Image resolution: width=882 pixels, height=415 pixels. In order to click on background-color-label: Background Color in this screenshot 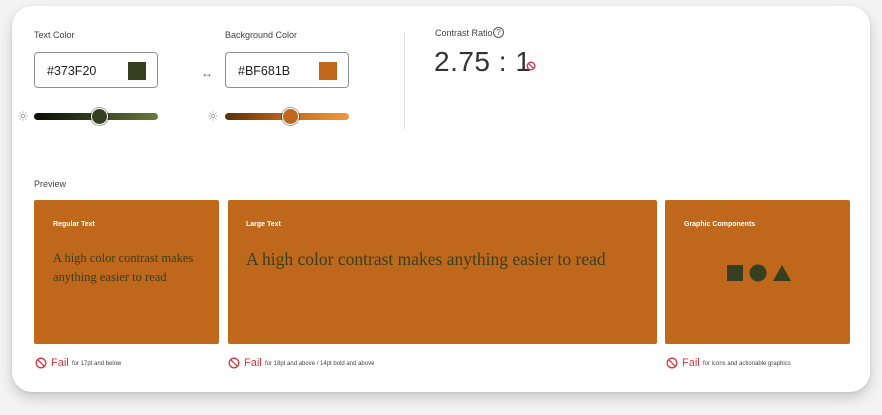, I will do `click(261, 35)`.